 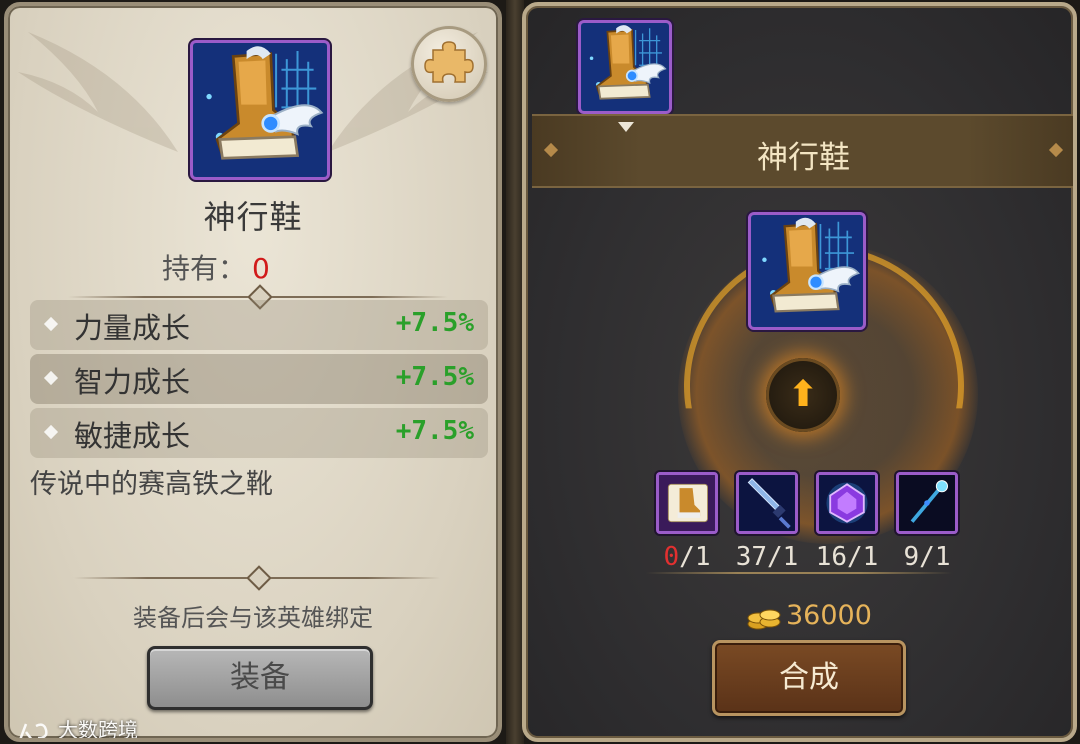 I want to click on wing-ornament-icon, so click(x=98, y=92).